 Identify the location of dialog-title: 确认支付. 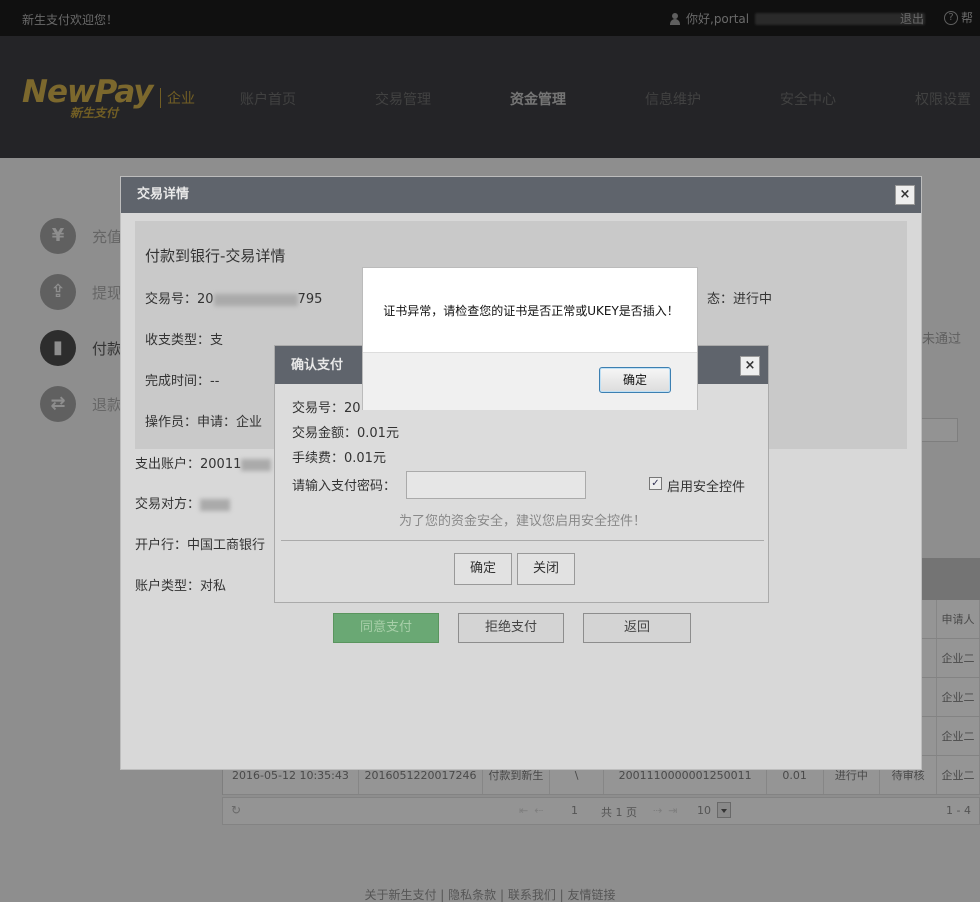
(317, 365).